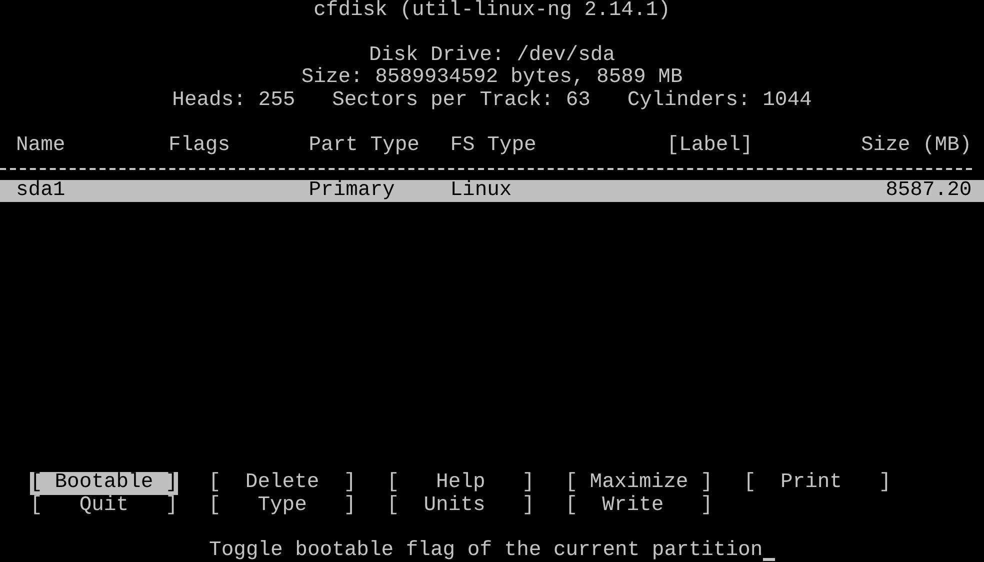 This screenshot has width=984, height=562. Describe the element at coordinates (104, 506) in the screenshot. I see `menu-button: [ Quit ]` at that location.